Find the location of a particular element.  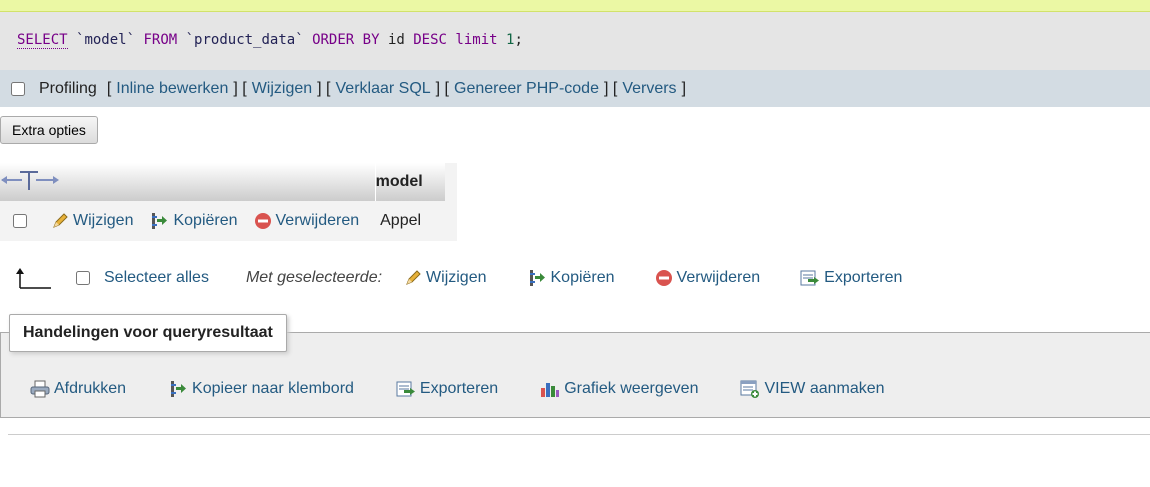

arrow-up-left-icon is located at coordinates (33, 278).